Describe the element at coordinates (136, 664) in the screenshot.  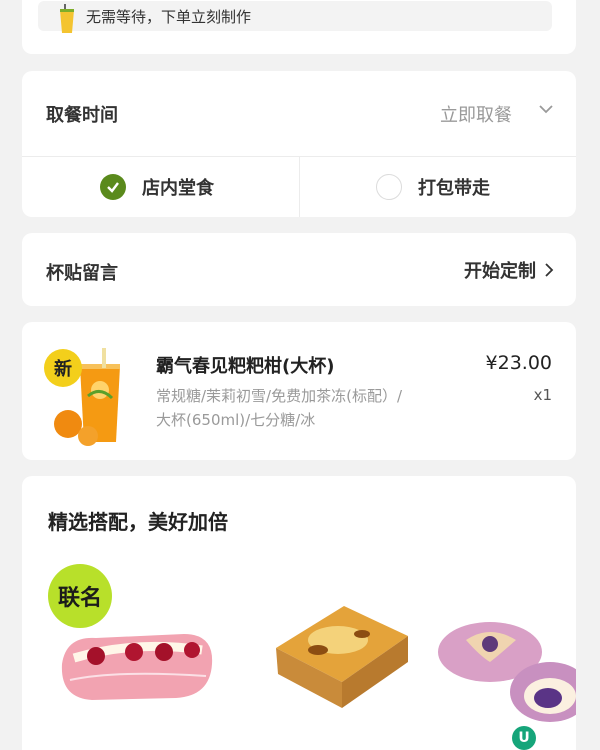
I see `strawberry-cream-bread-icon` at that location.